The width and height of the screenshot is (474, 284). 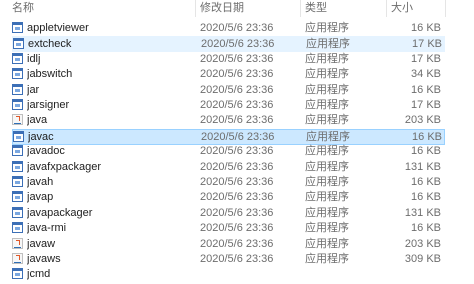 What do you see at coordinates (422, 120) in the screenshot?
I see `file-size: 203 KB` at bounding box center [422, 120].